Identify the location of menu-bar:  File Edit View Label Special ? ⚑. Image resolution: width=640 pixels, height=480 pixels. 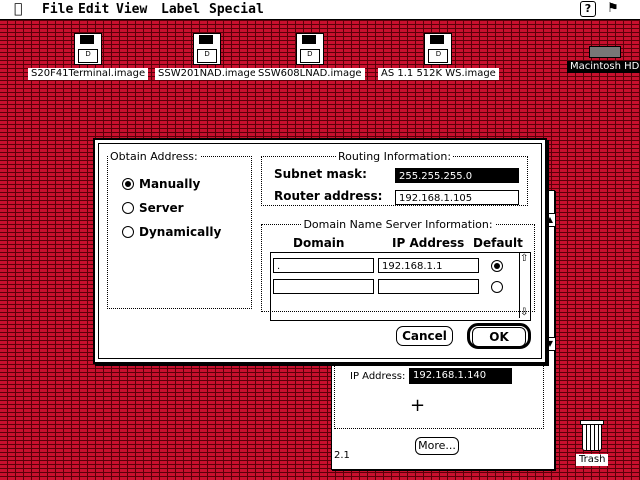
(320, 10).